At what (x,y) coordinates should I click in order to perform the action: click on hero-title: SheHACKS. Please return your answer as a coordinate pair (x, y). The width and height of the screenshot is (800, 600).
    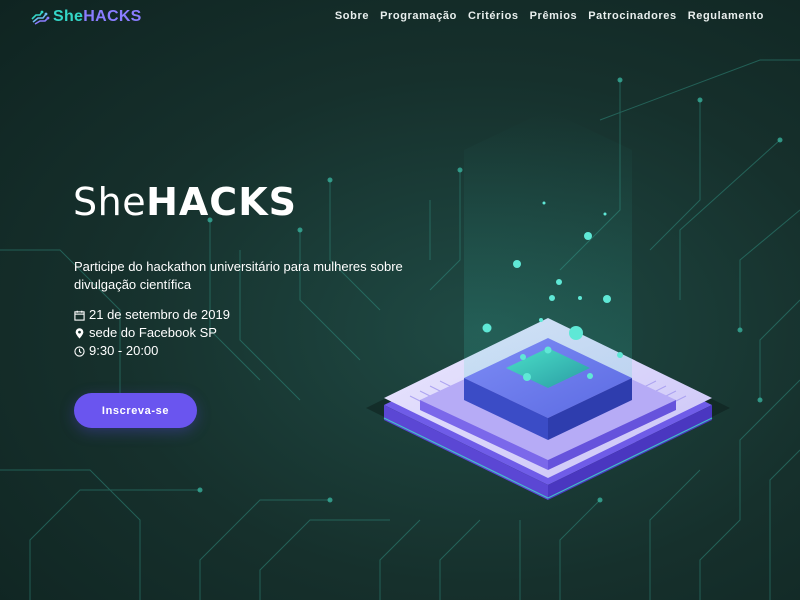
    Looking at the image, I should click on (185, 202).